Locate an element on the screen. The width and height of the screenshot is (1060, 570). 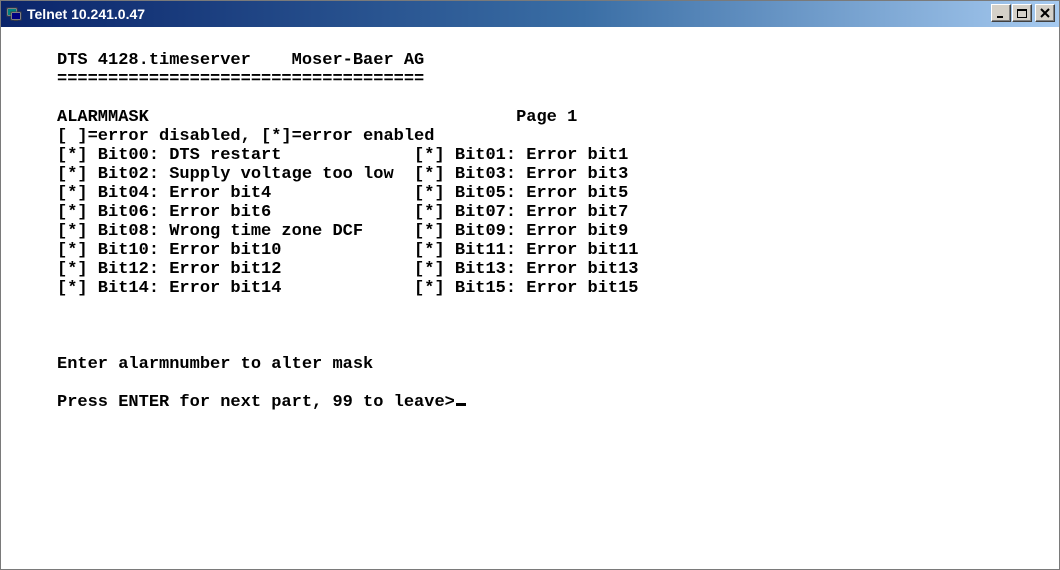
terminal-prompt: Press ENTER for next part, 99 to leave> is located at coordinates (256, 402).